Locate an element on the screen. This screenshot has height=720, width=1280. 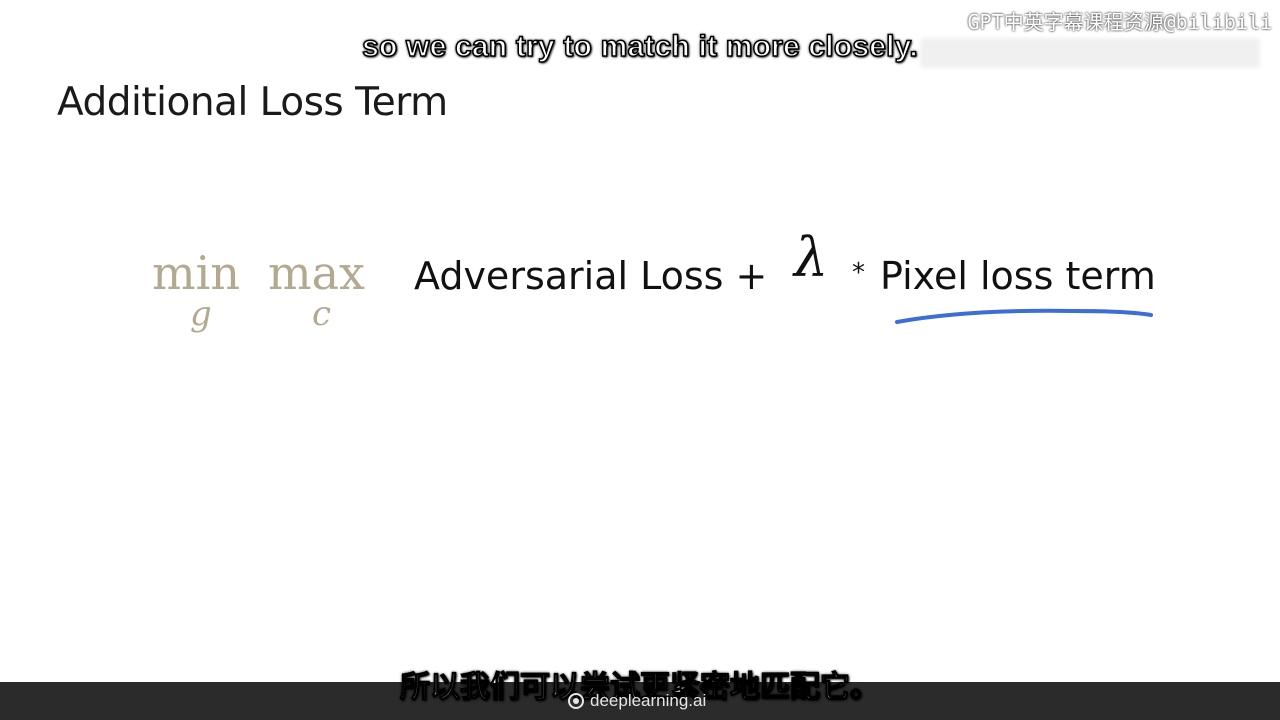
brand-name: deeplearning.ai is located at coordinates (648, 700).